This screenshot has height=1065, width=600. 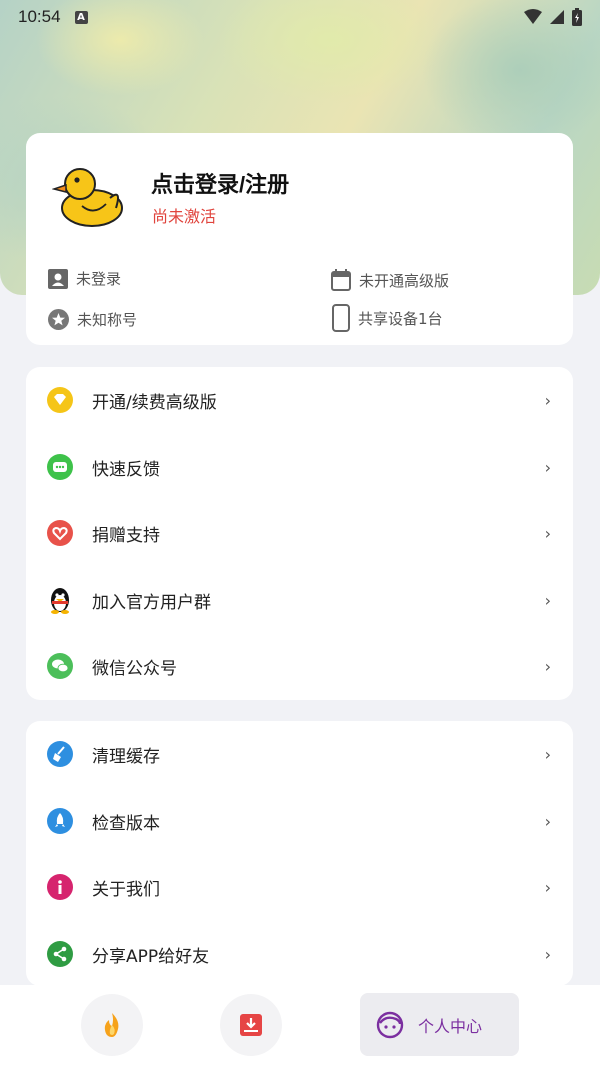 What do you see at coordinates (126, 469) in the screenshot?
I see `menu-item-label: 快速反馈` at bounding box center [126, 469].